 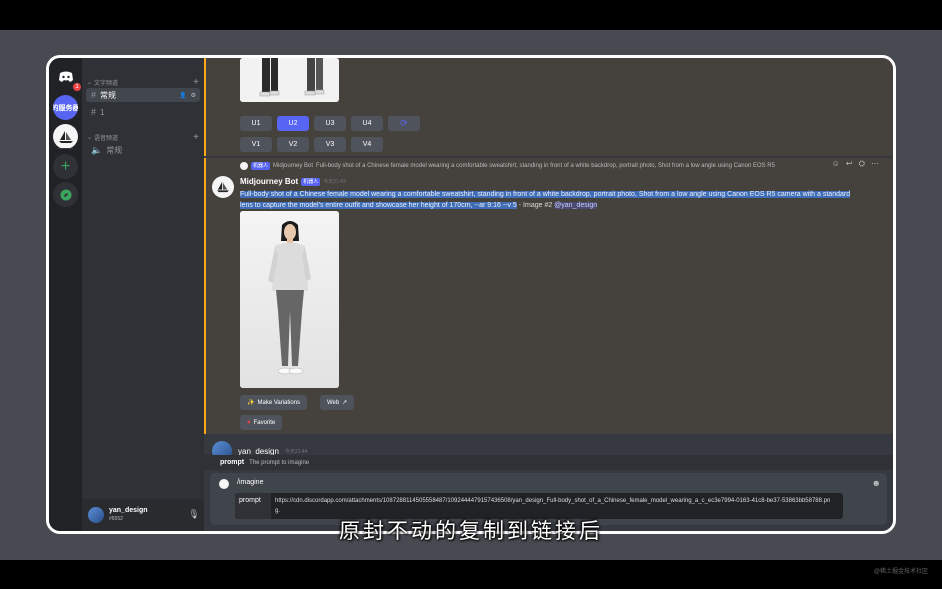 What do you see at coordinates (256, 144) in the screenshot?
I see `v1-button: V1` at bounding box center [256, 144].